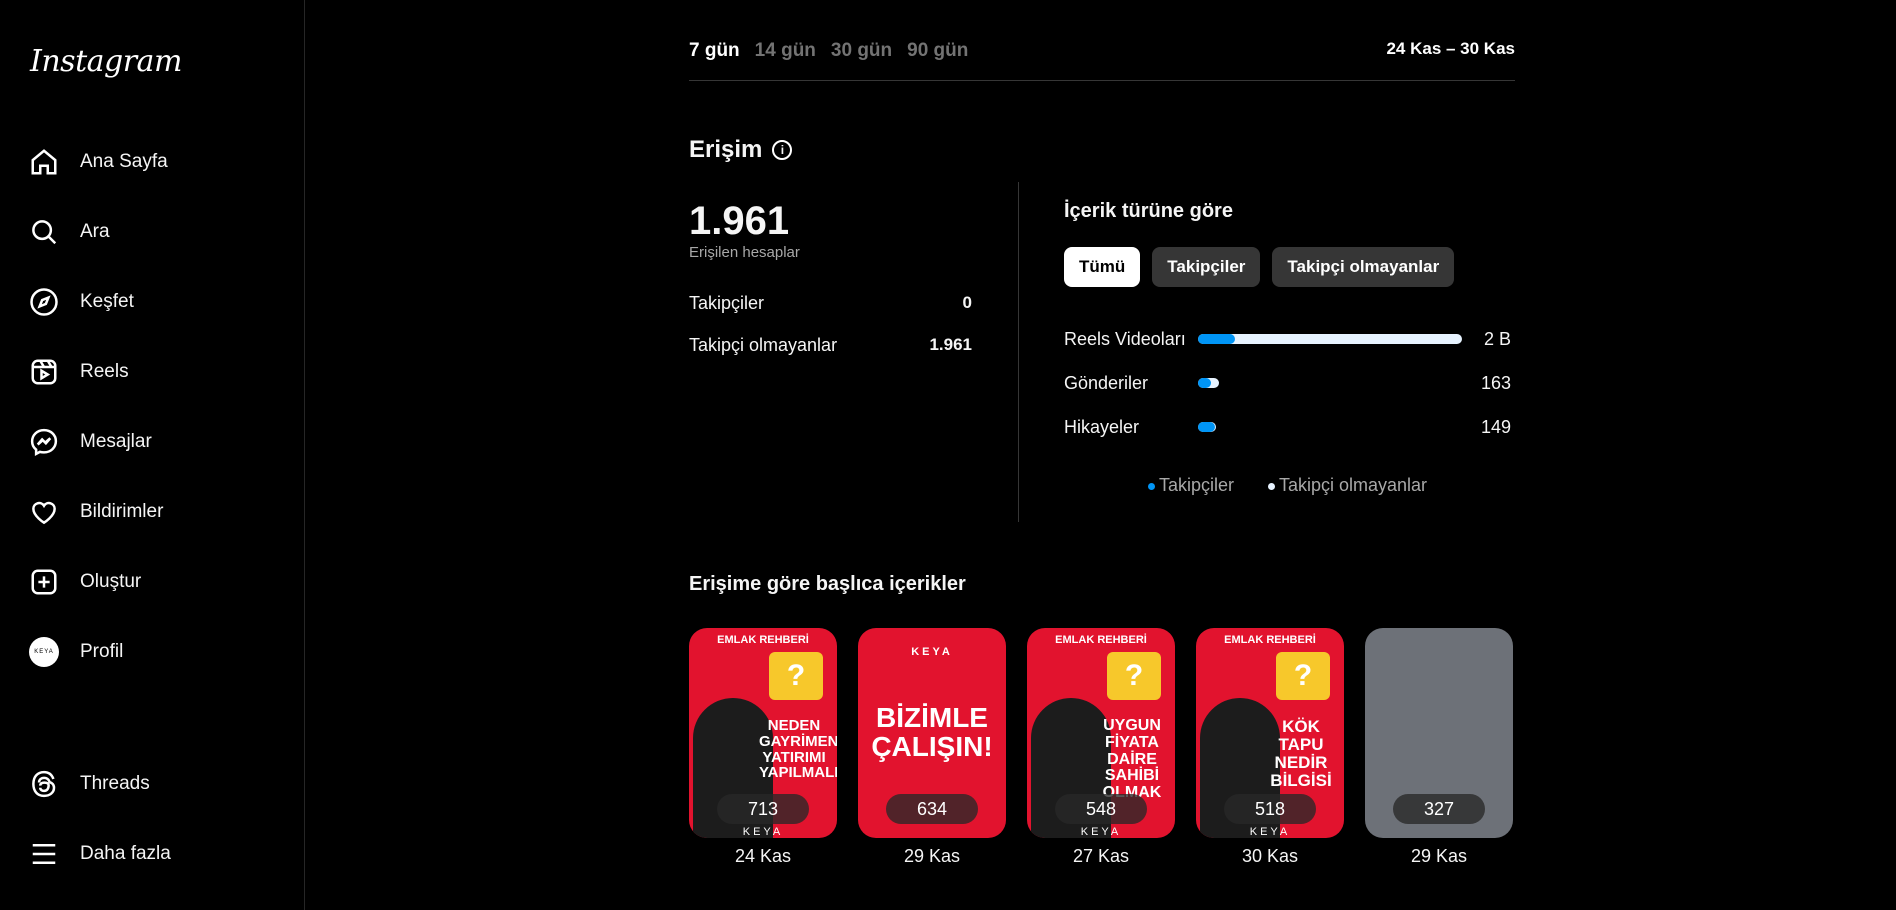 This screenshot has height=910, width=1896. I want to click on legend: Takipçiler Takipçi olmayanlar, so click(1287, 485).